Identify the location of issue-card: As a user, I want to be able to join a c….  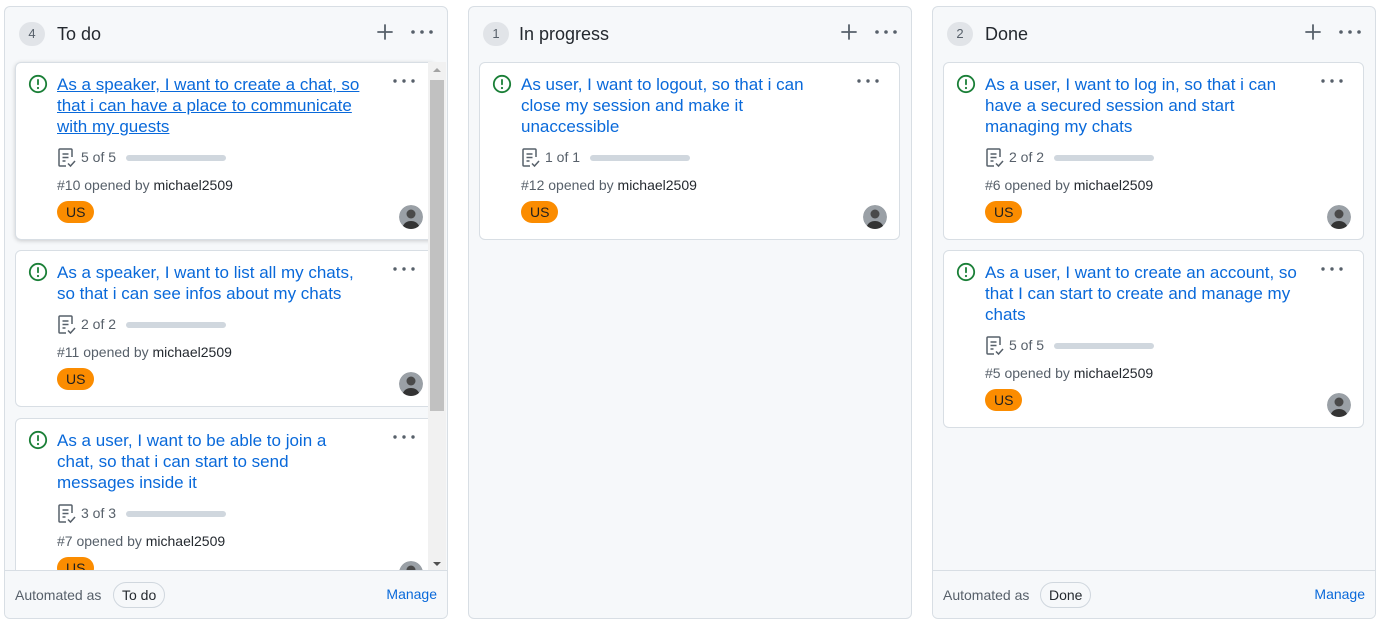
(225, 494).